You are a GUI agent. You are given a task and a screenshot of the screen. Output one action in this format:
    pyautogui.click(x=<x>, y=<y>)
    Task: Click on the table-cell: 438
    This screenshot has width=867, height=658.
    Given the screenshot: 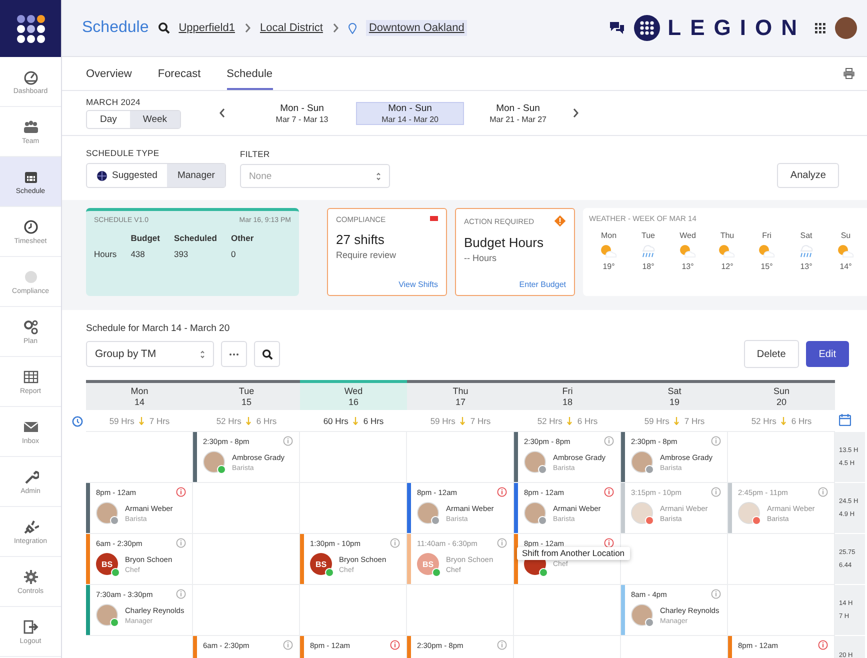 What is the action you would take?
    pyautogui.click(x=152, y=254)
    